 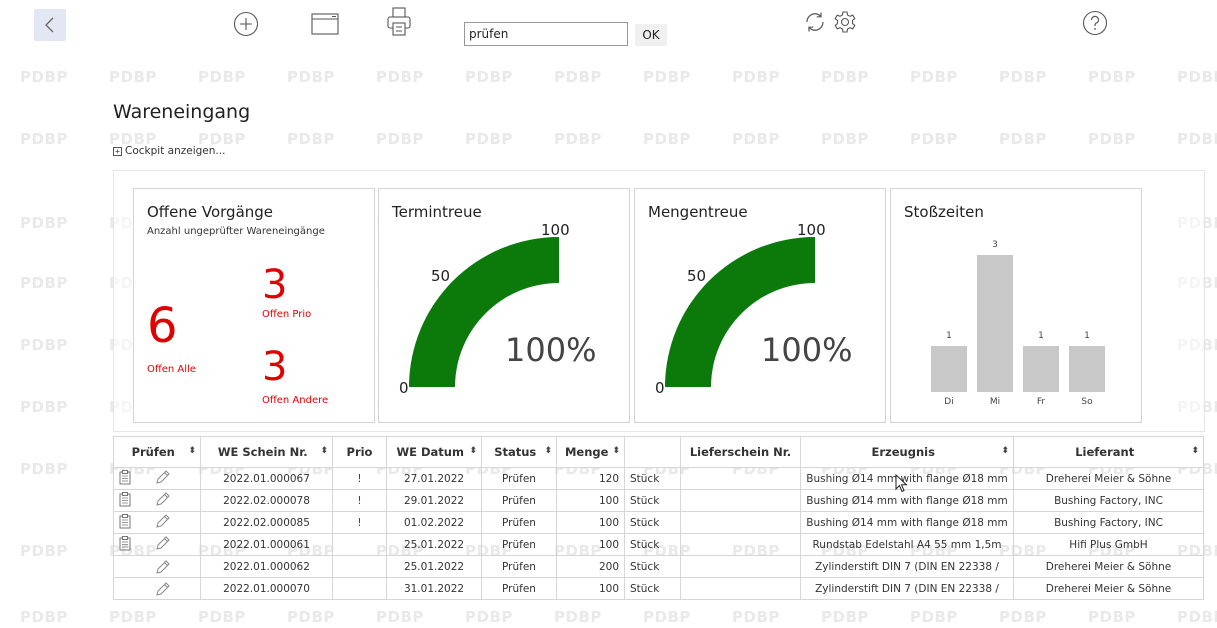 What do you see at coordinates (162, 326) in the screenshot?
I see `offen-alle-value: 6` at bounding box center [162, 326].